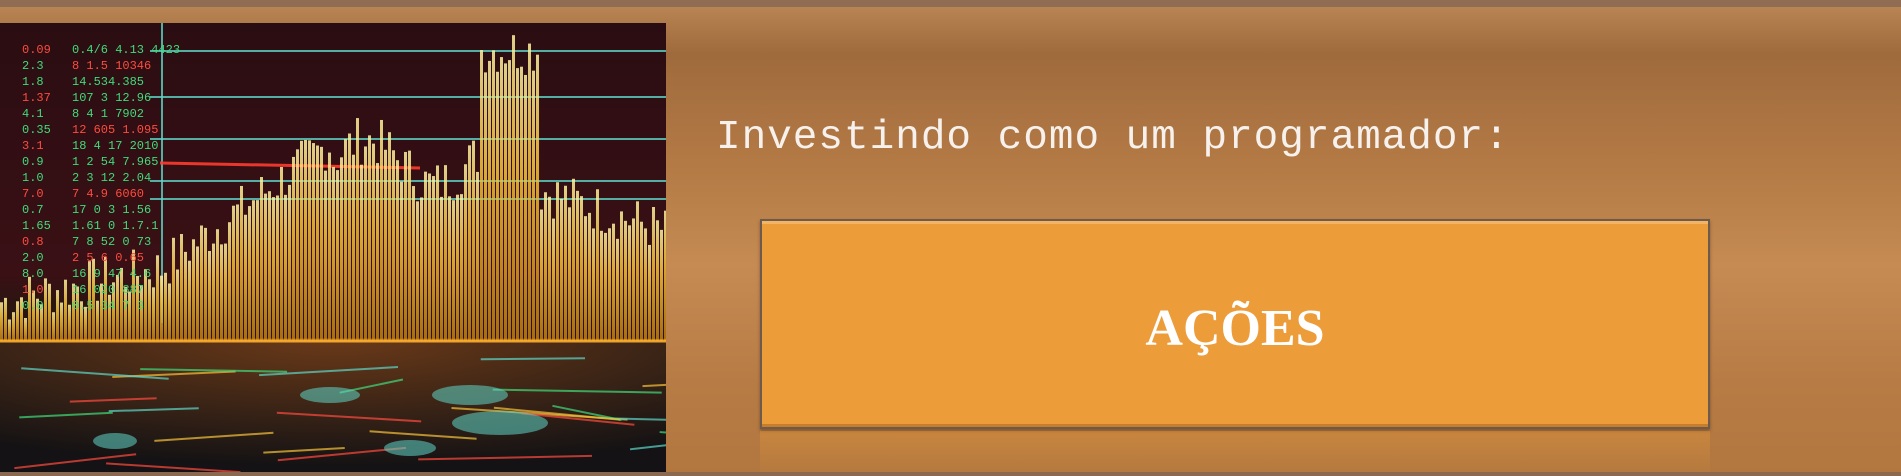 The image size is (1901, 476). I want to click on ticker-row: 1.61 0 1.7.1, so click(115, 226).